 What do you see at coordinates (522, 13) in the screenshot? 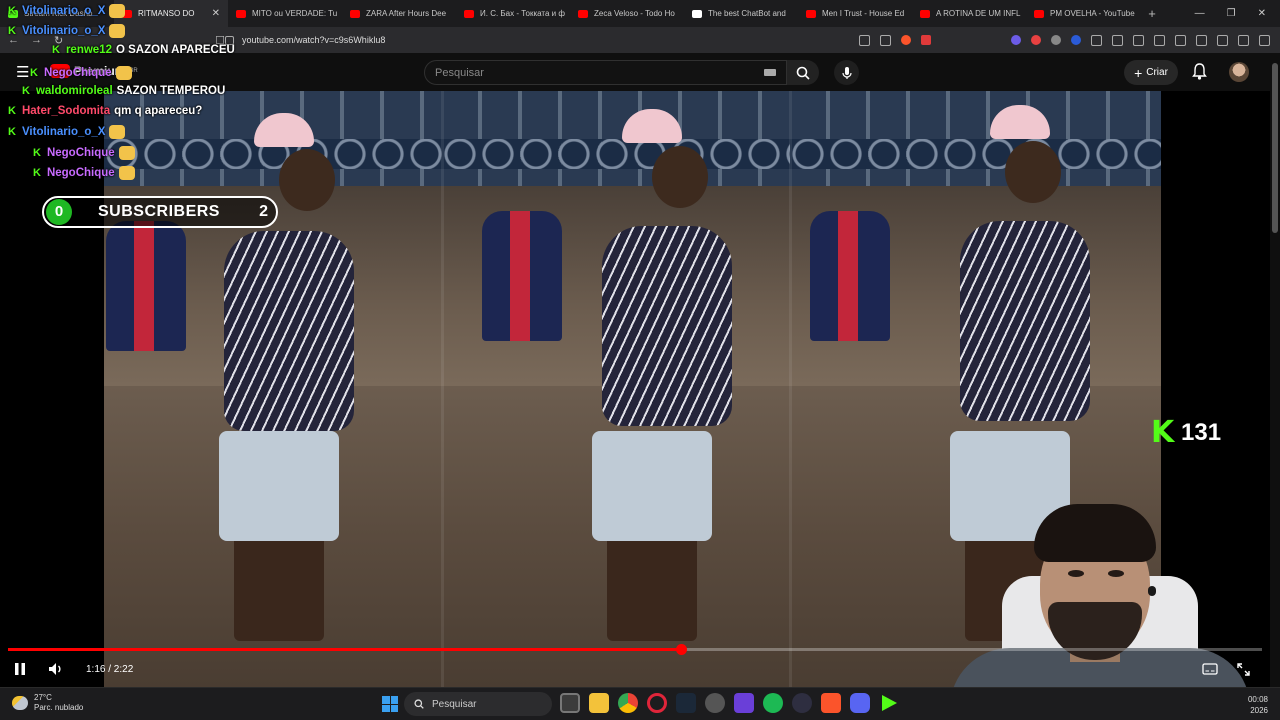
I see `tab-label: И. С. Бах - Токката и ф` at bounding box center [522, 13].